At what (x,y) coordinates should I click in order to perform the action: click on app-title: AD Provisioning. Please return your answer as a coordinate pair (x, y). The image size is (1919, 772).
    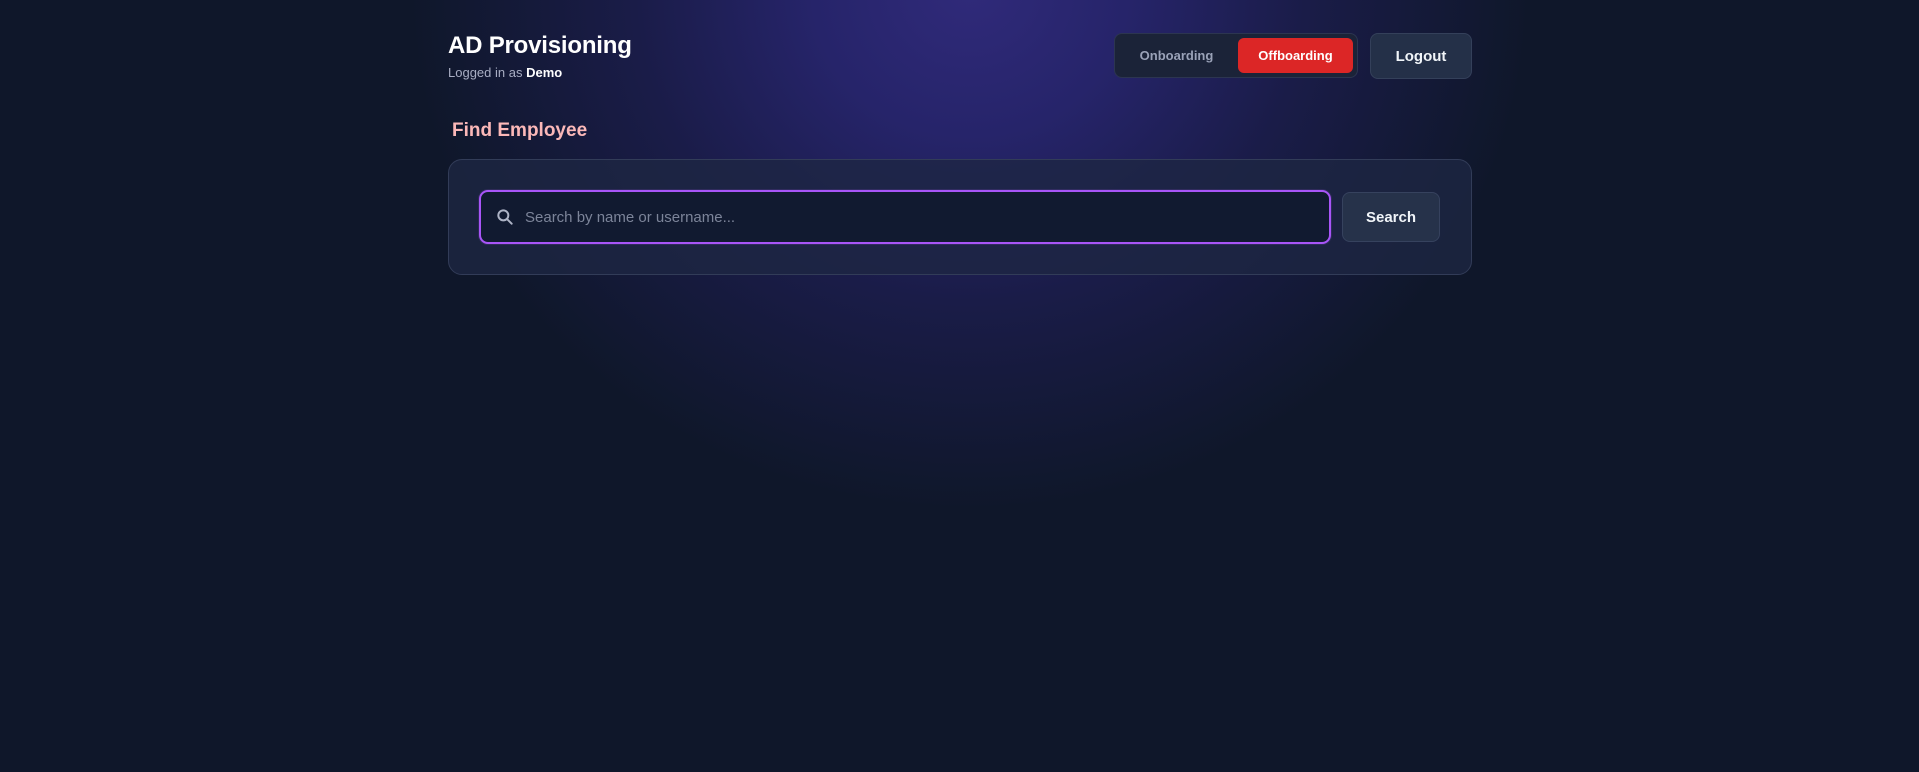
    Looking at the image, I should click on (540, 45).